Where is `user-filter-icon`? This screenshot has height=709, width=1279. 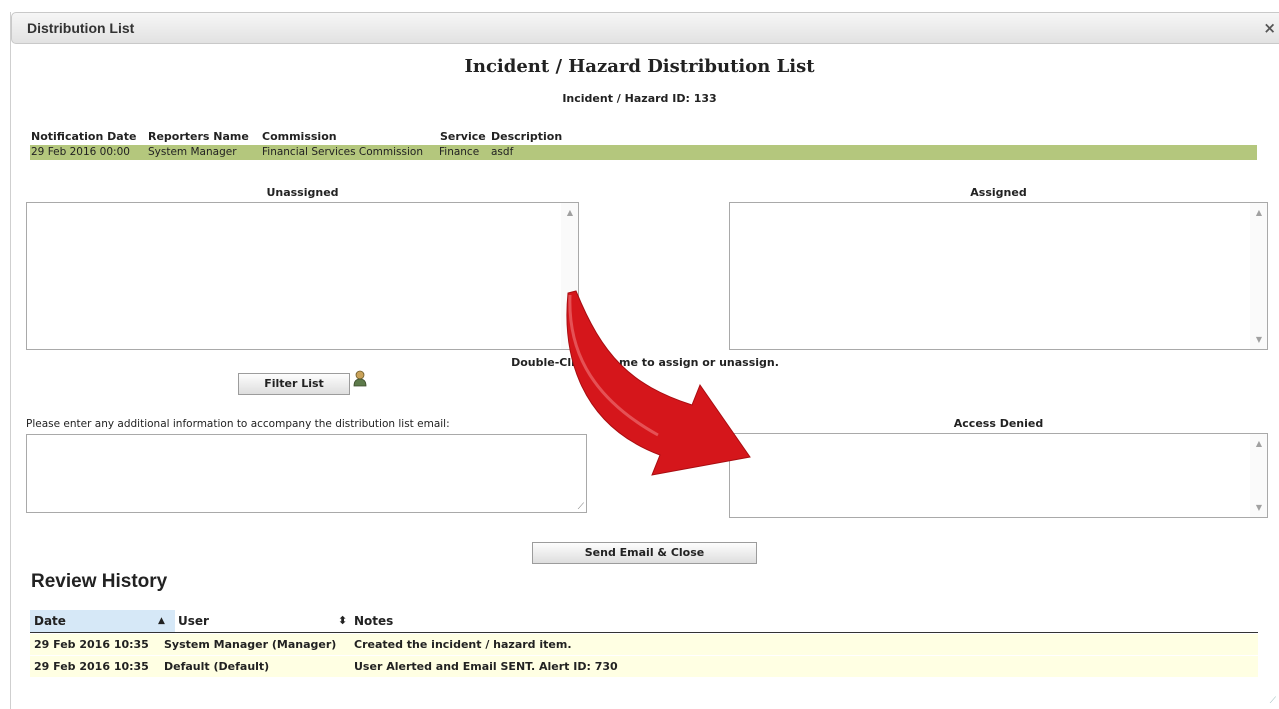
user-filter-icon is located at coordinates (360, 379).